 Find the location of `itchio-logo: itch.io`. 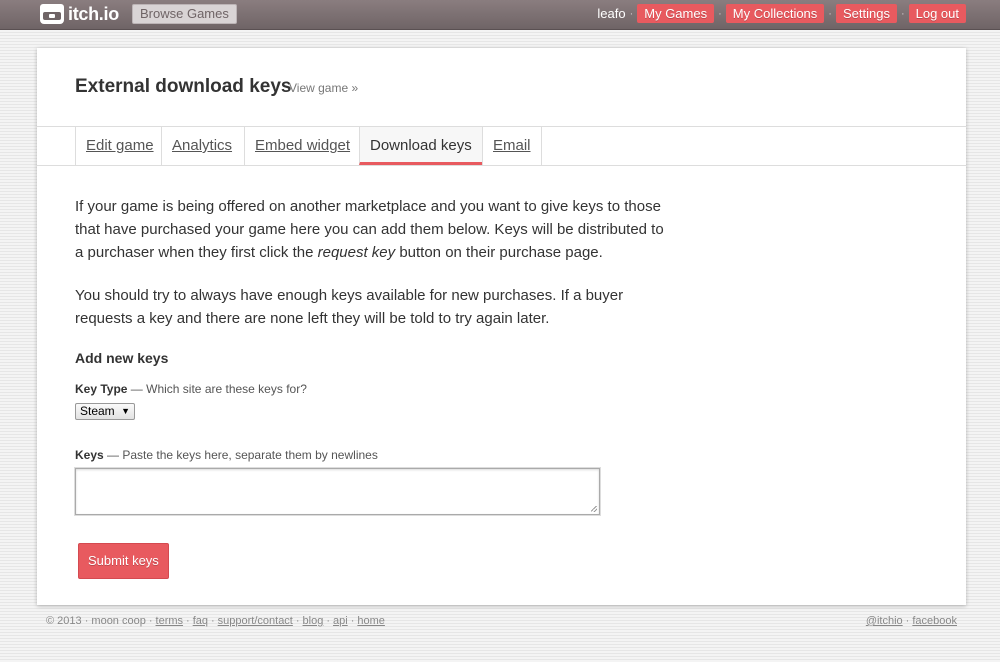

itchio-logo: itch.io is located at coordinates (79, 14).